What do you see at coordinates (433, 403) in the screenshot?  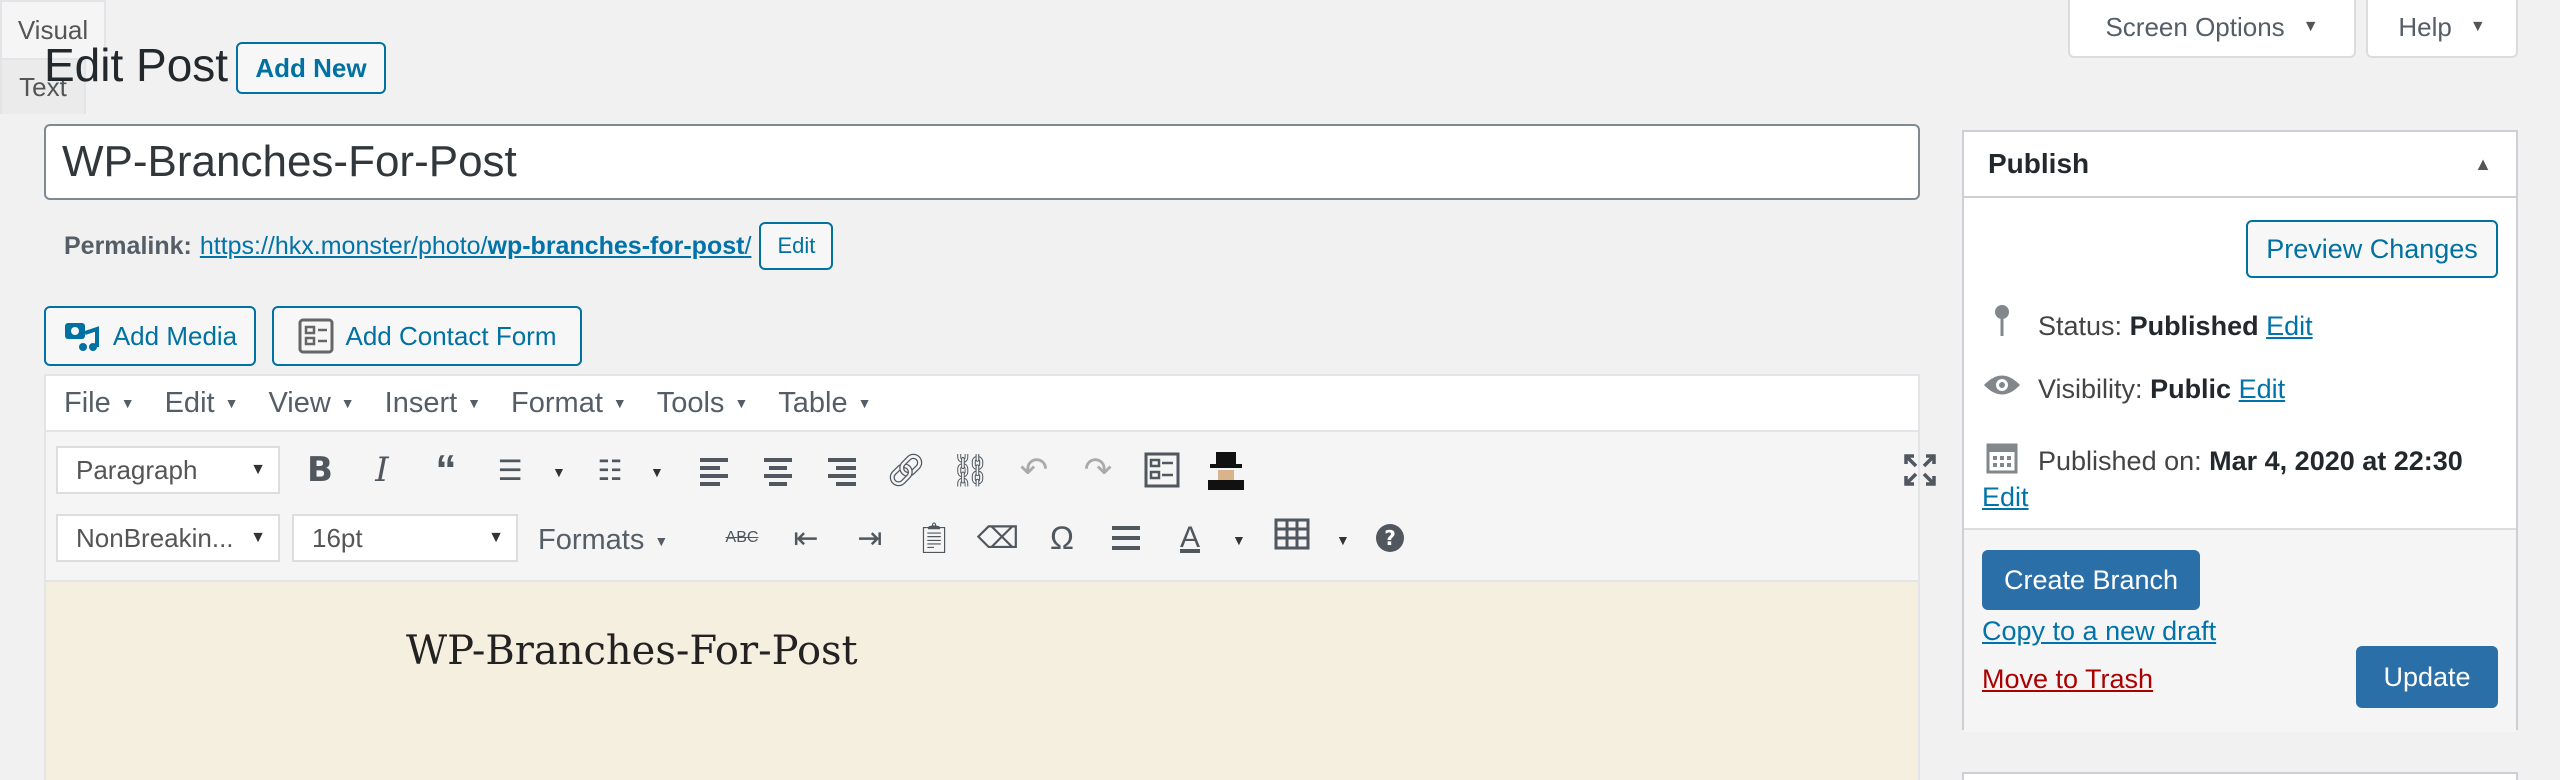 I see `menu-insert: Insert ▼` at bounding box center [433, 403].